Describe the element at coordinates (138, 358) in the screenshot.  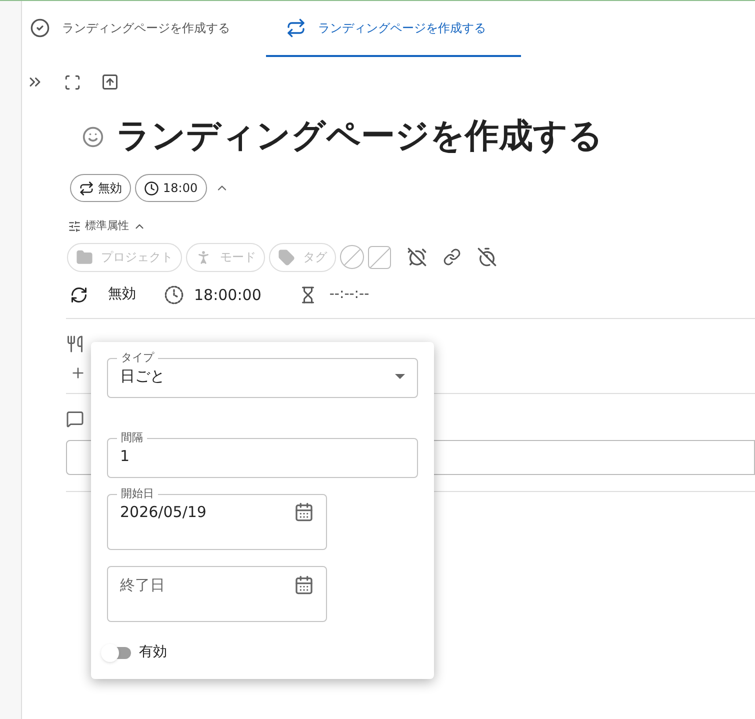
I see `field-label: タイプ` at that location.